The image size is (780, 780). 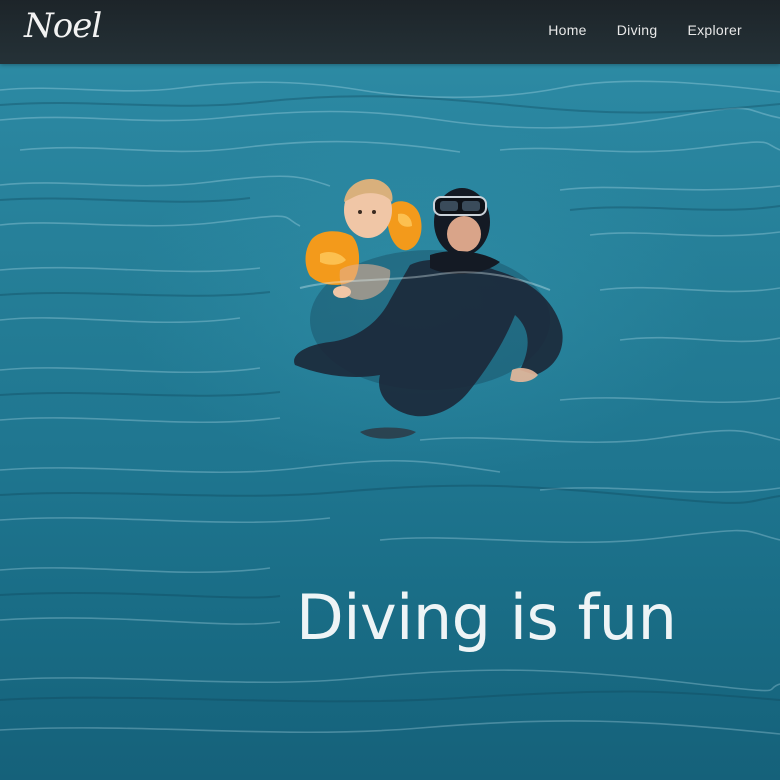 What do you see at coordinates (486, 617) in the screenshot?
I see `hero-headline: Diving is fun` at bounding box center [486, 617].